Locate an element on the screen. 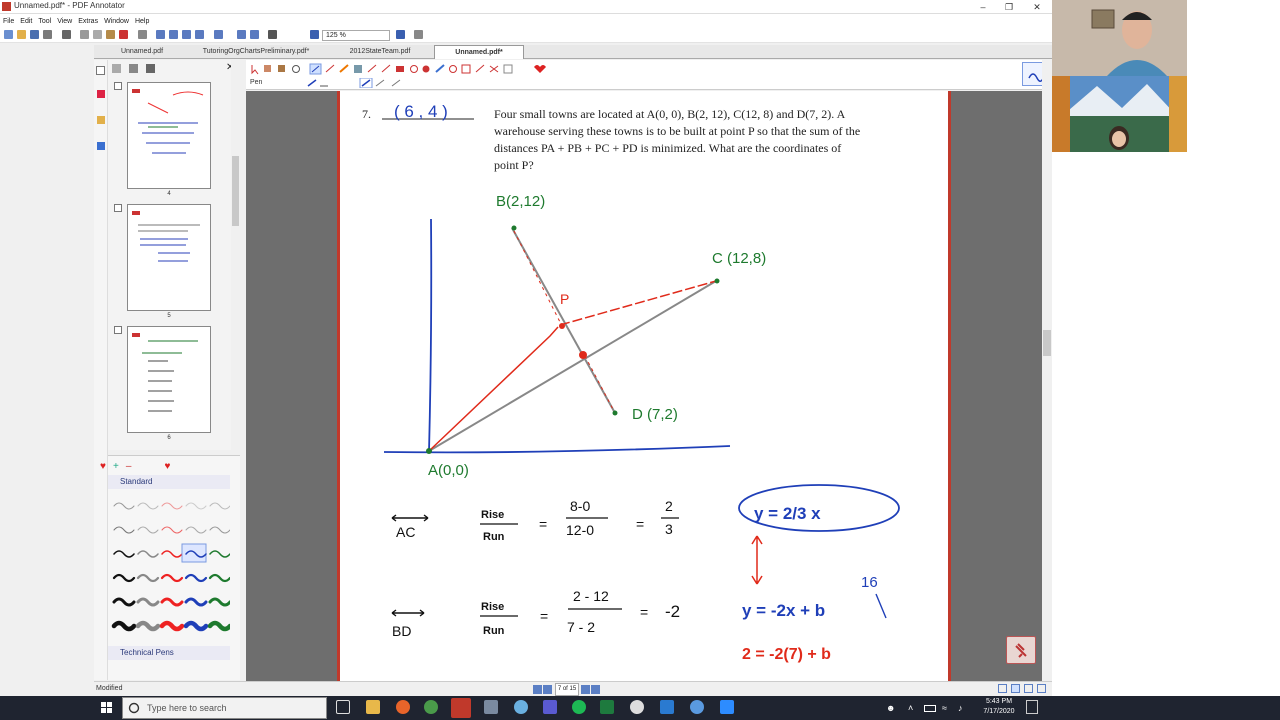  menu-edit: Edit is located at coordinates (26, 21).